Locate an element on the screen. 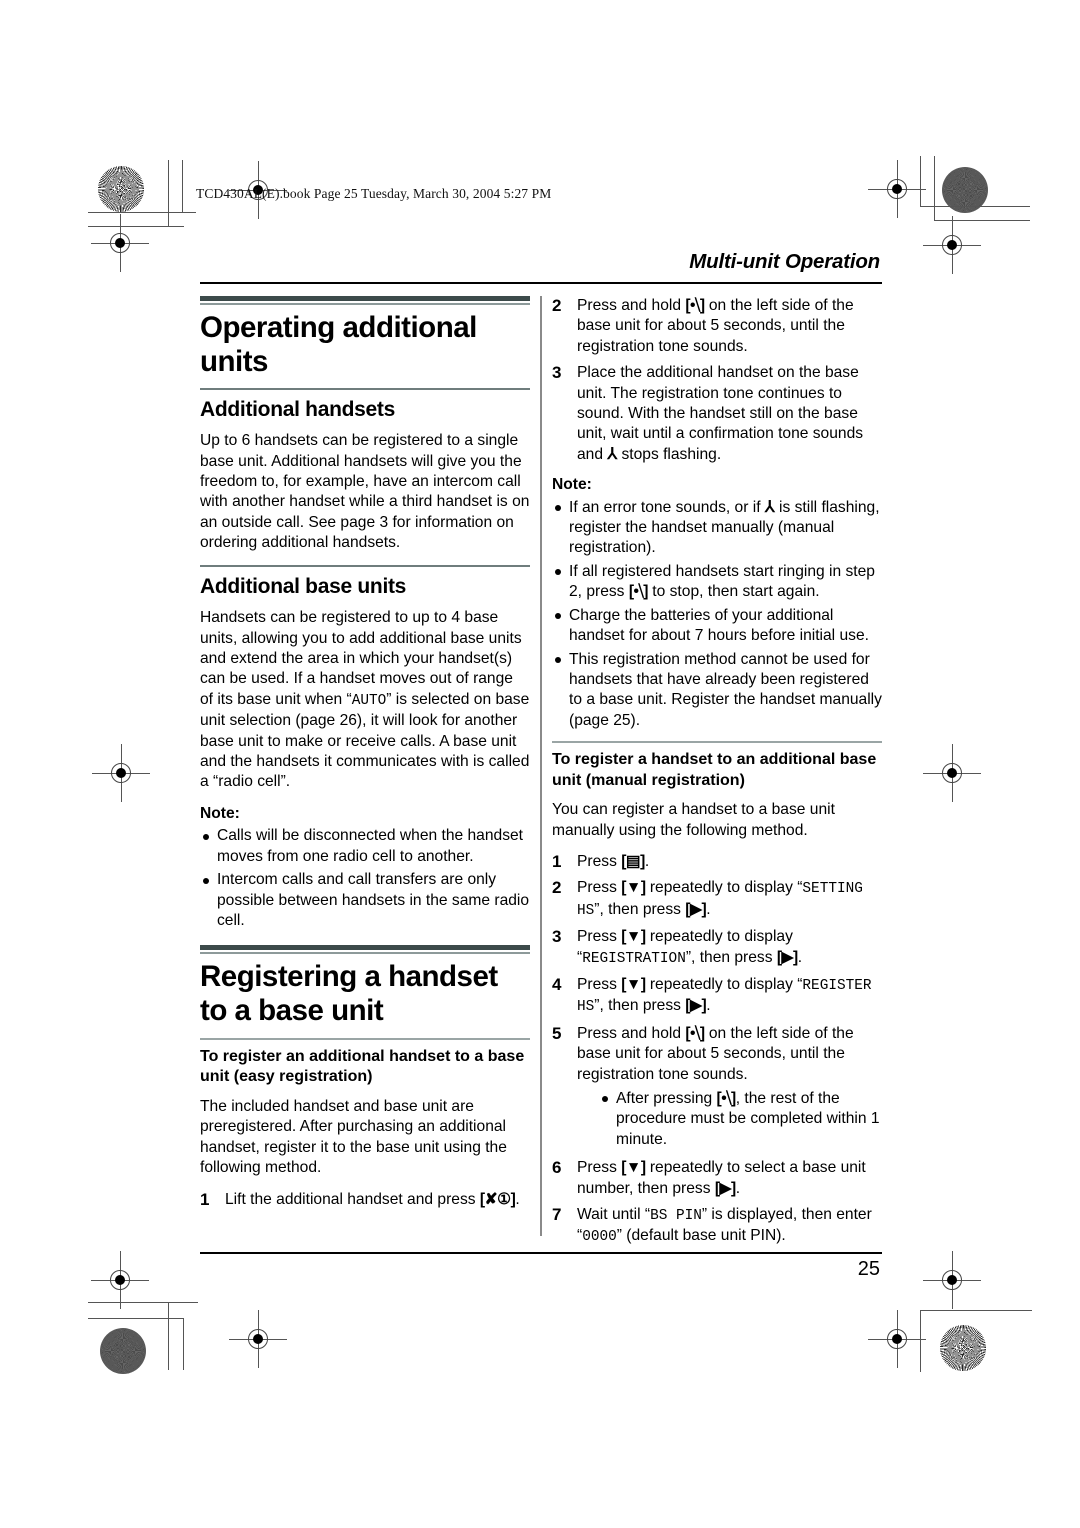 Image resolution: width=1080 pixels, height=1528 pixels. registration-mark-bottom-right is located at coordinates (952, 1280).